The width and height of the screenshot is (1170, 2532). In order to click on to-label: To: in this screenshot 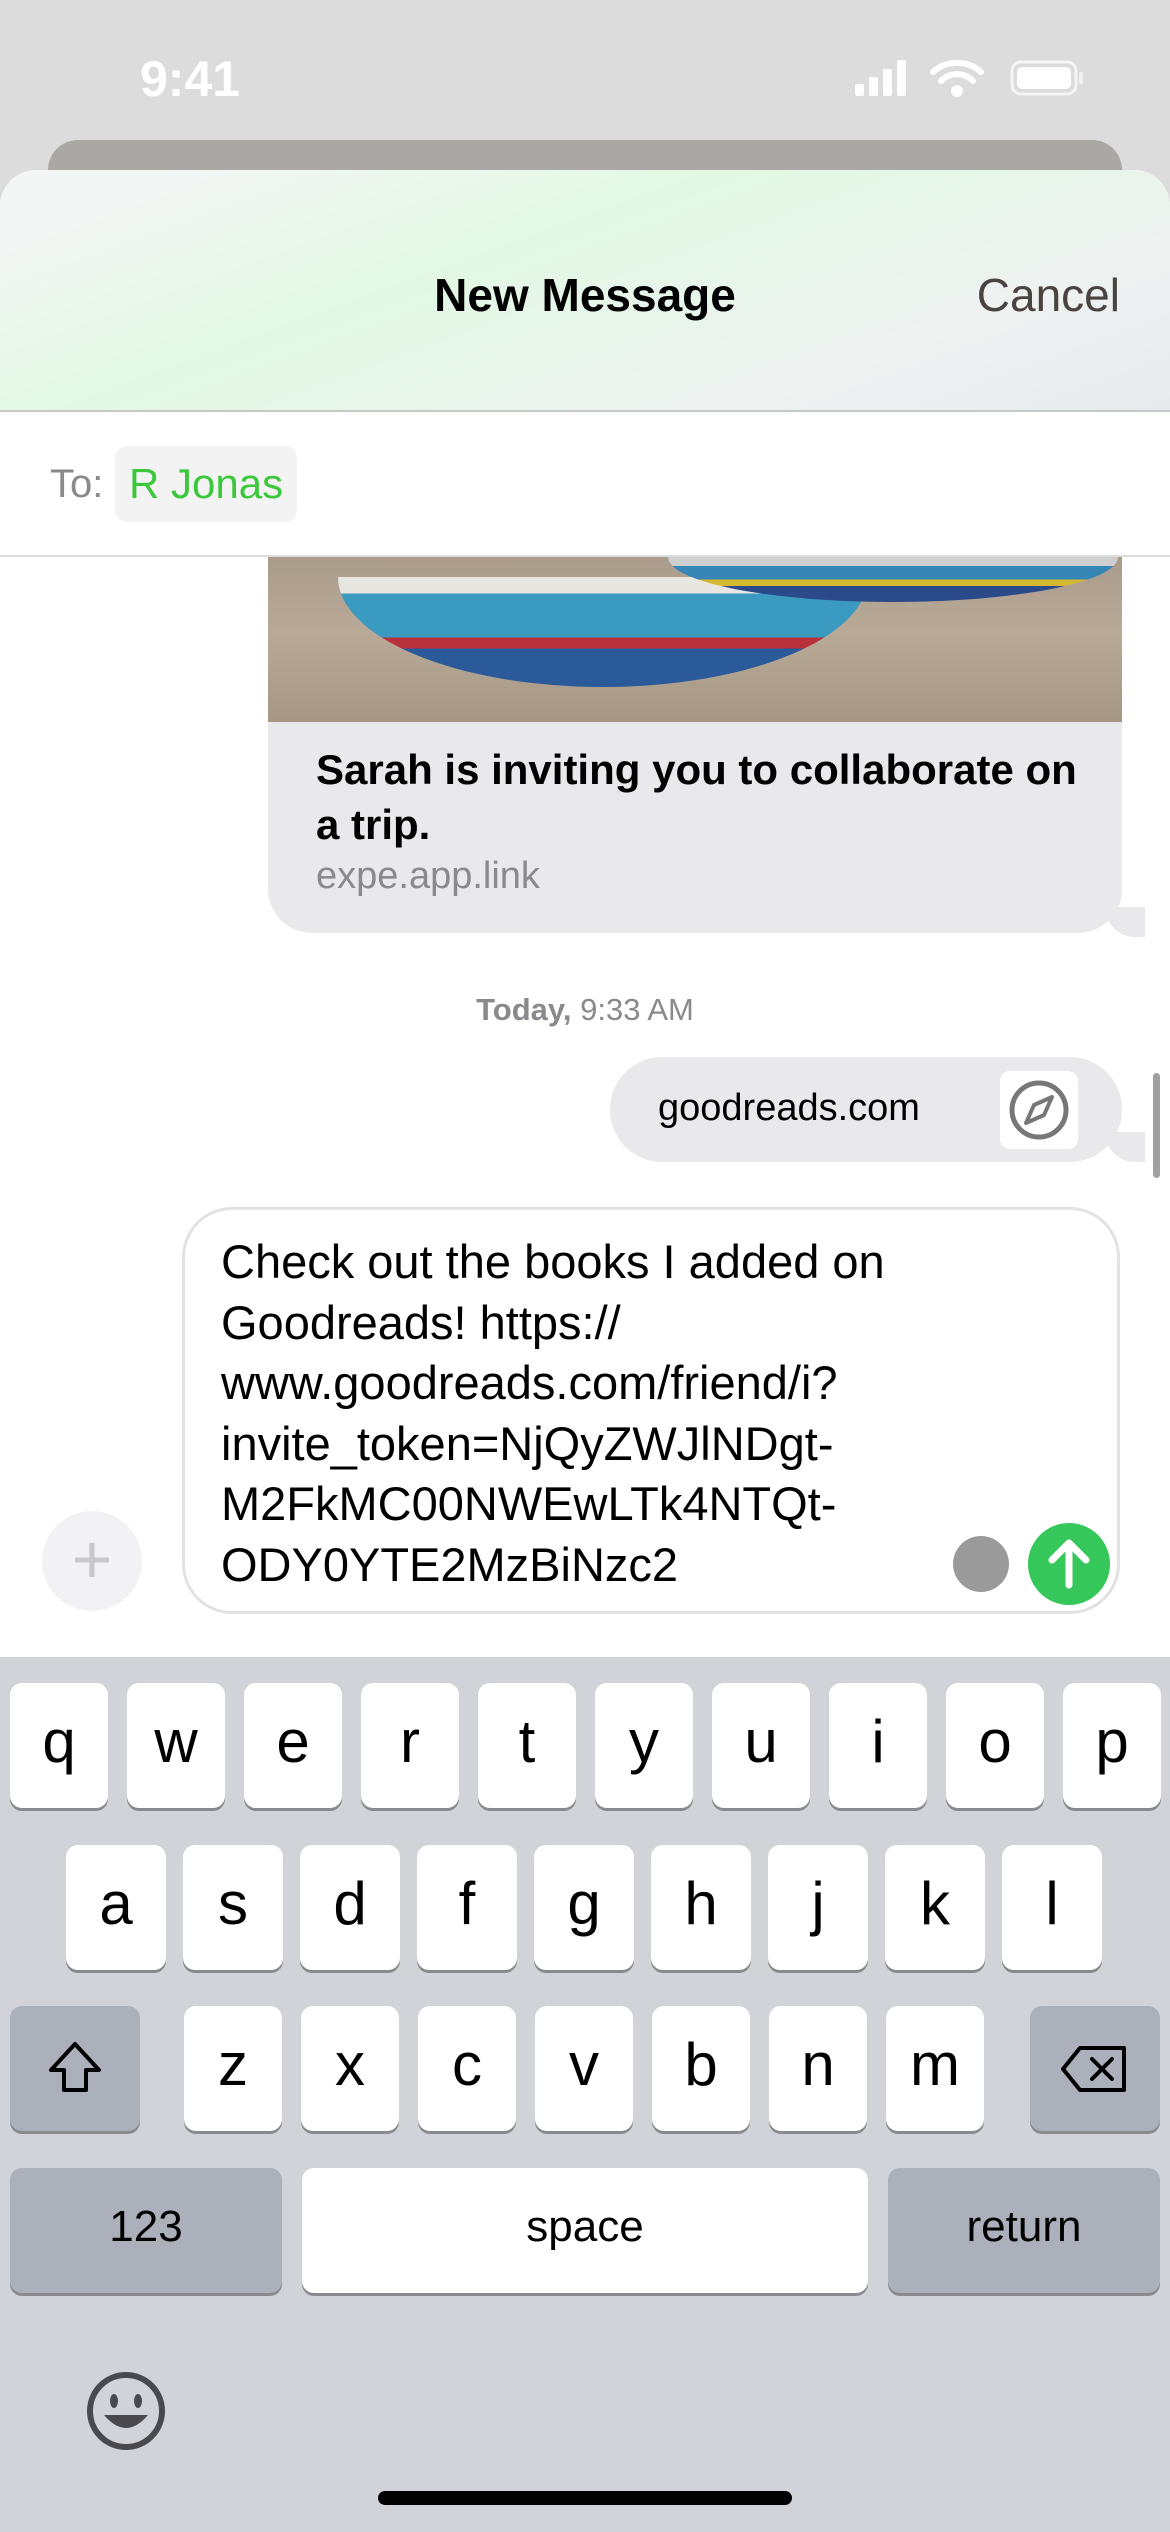, I will do `click(77, 484)`.